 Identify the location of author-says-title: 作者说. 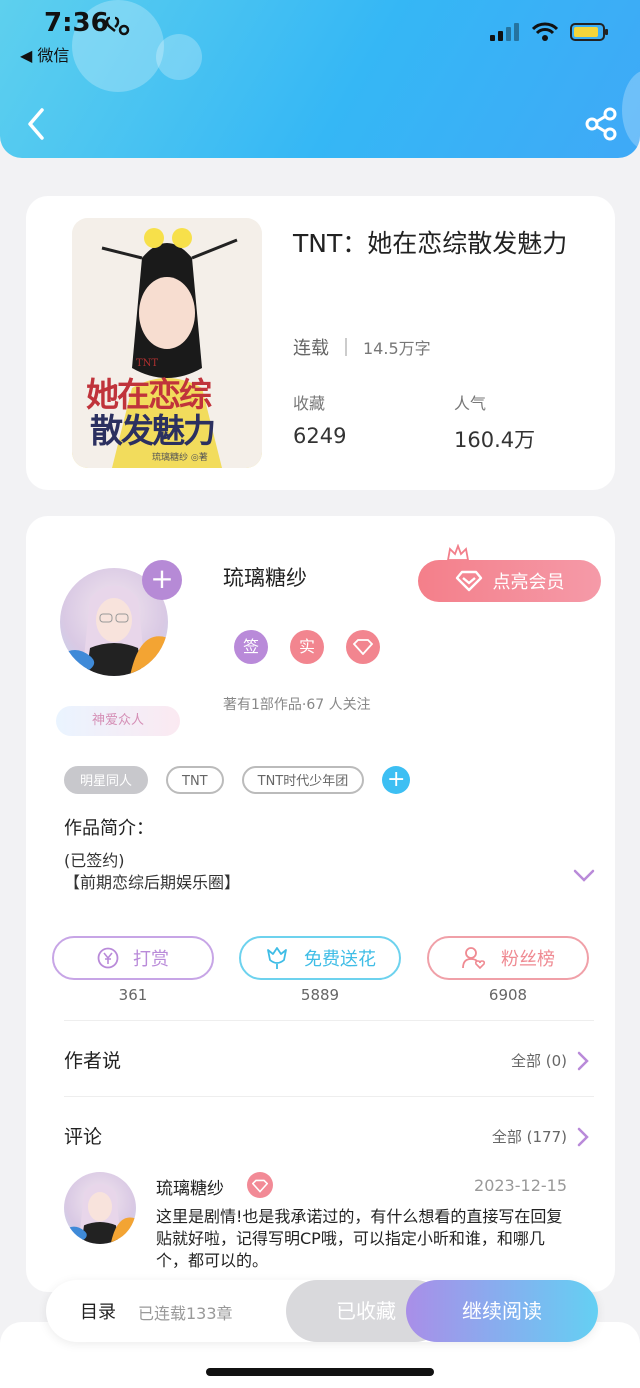
(93, 1061).